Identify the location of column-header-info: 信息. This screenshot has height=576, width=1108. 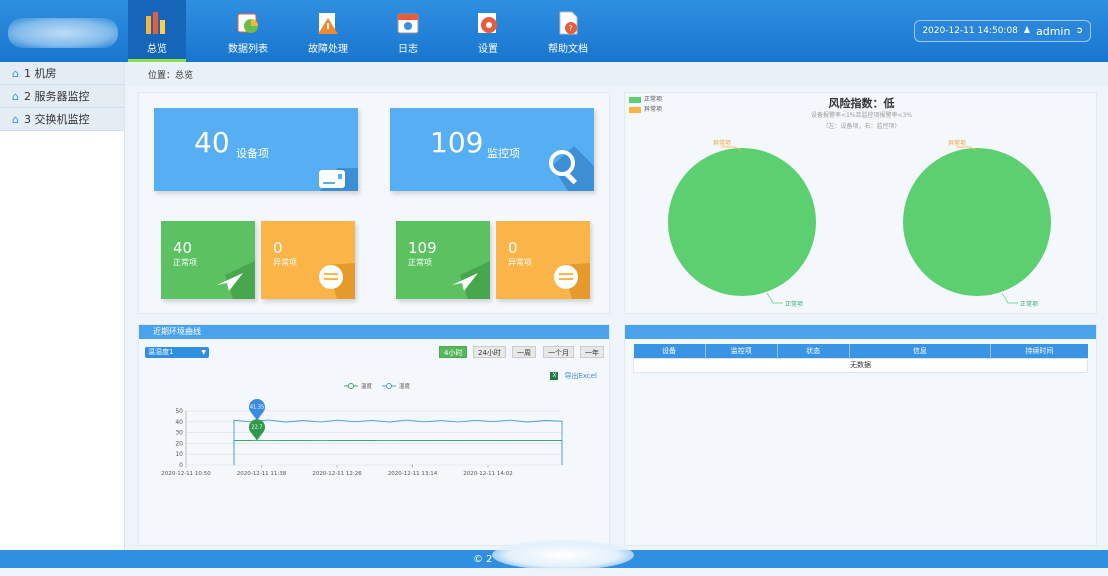
(920, 351).